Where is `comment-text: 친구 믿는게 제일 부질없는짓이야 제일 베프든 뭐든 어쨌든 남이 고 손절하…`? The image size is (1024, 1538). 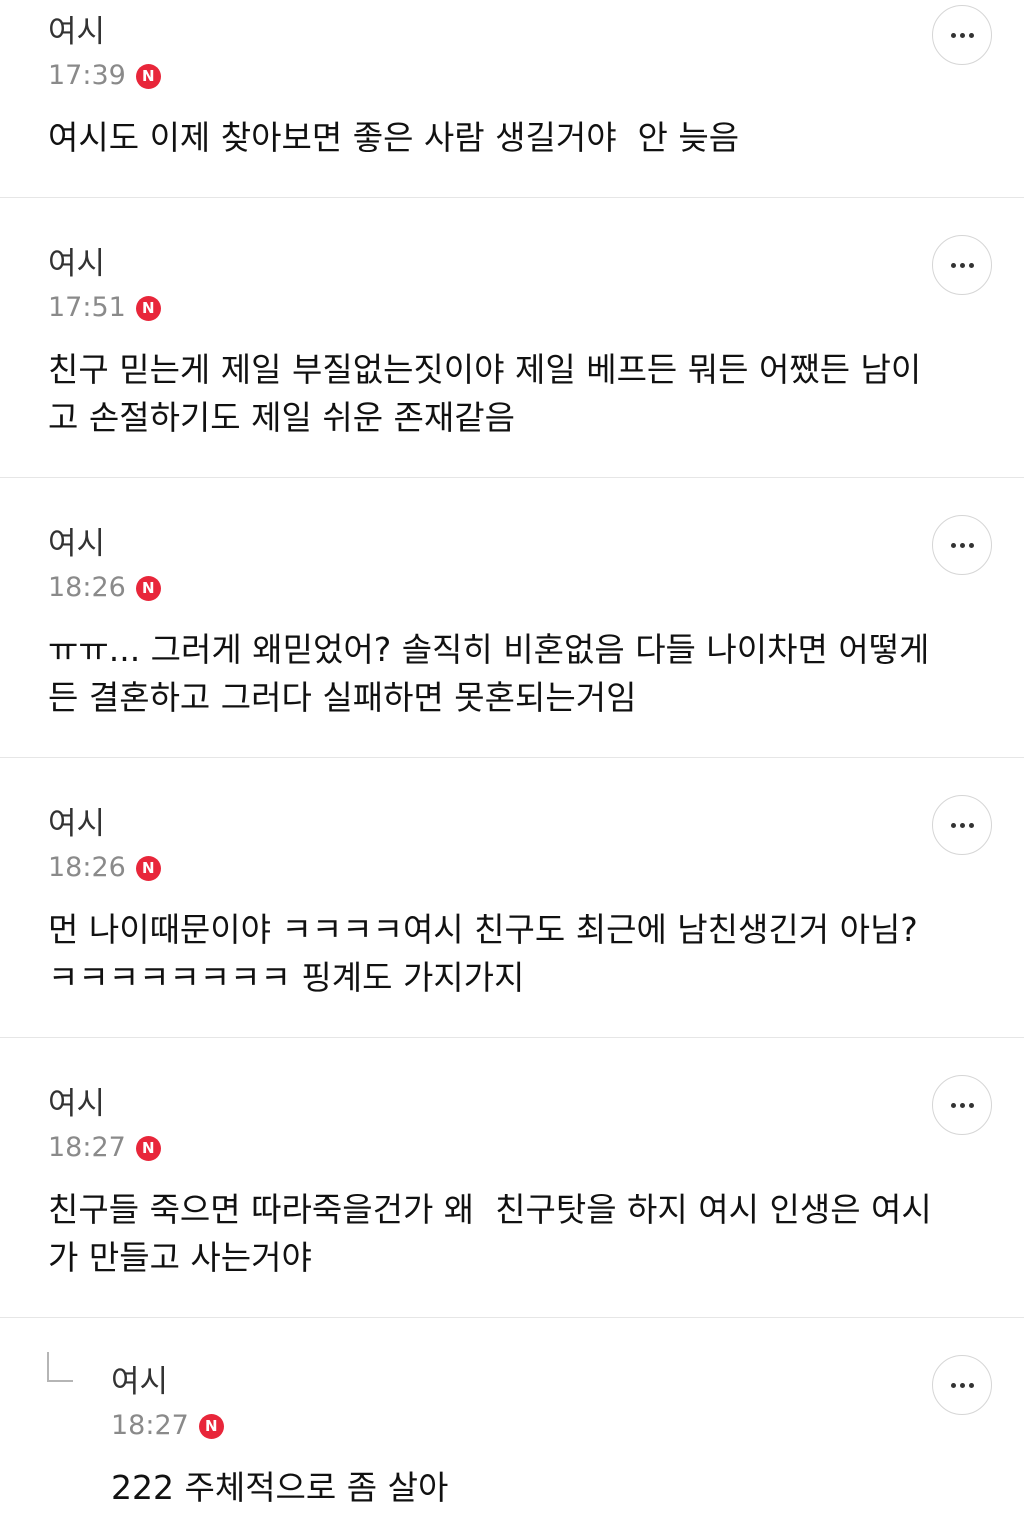
comment-text: 친구 믿는게 제일 부질없는짓이야 제일 베프든 뭐든 어쨌든 남이 고 손절하… is located at coordinates (485, 393).